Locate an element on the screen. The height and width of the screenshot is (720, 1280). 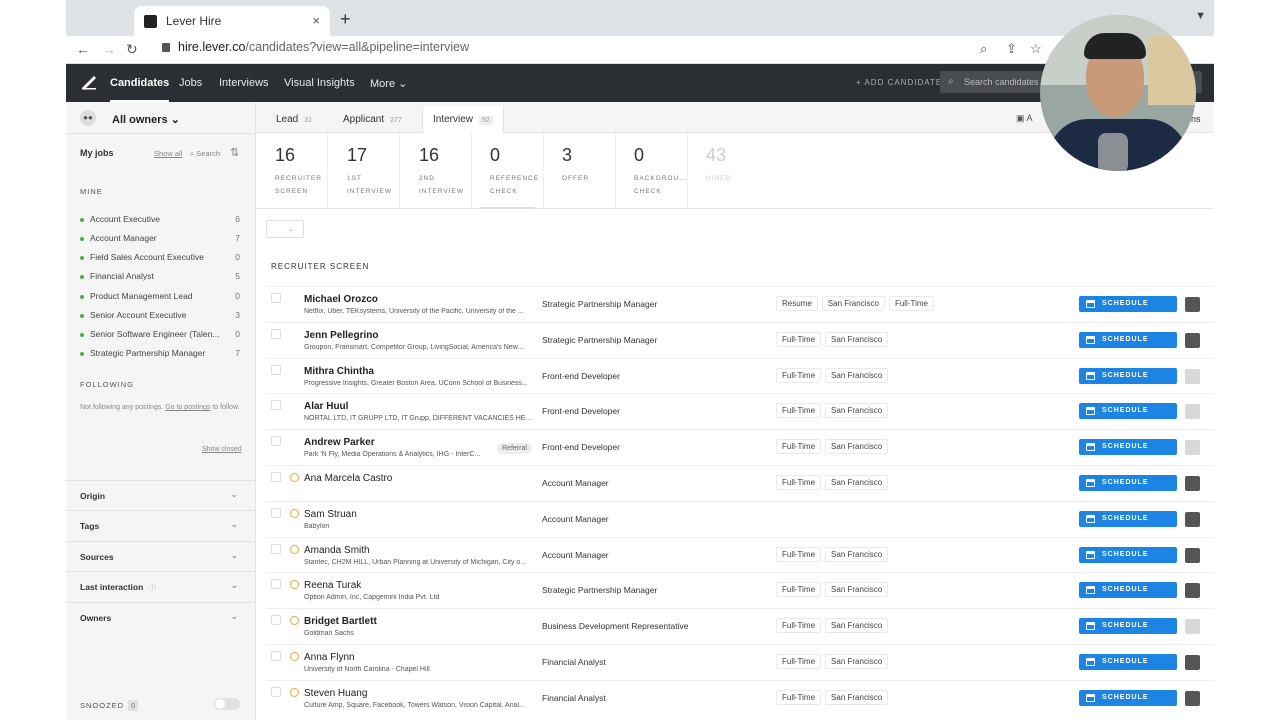
nav-jobs: Jobs is located at coordinates (190, 83).